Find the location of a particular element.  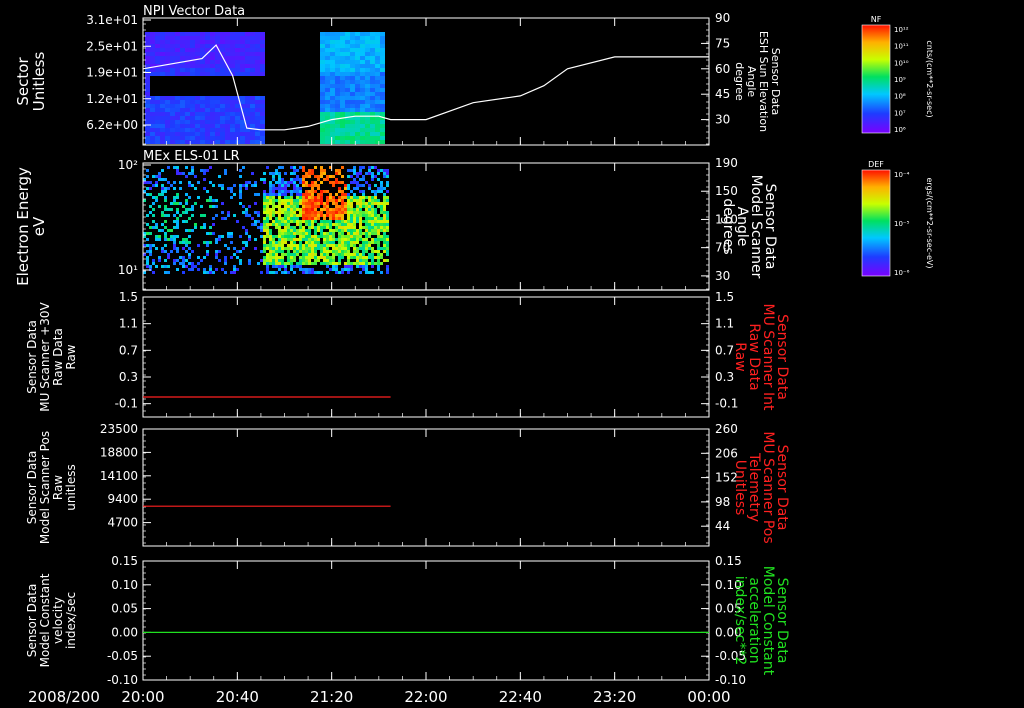

y2-tick-label: 60 is located at coordinates (722, 69).